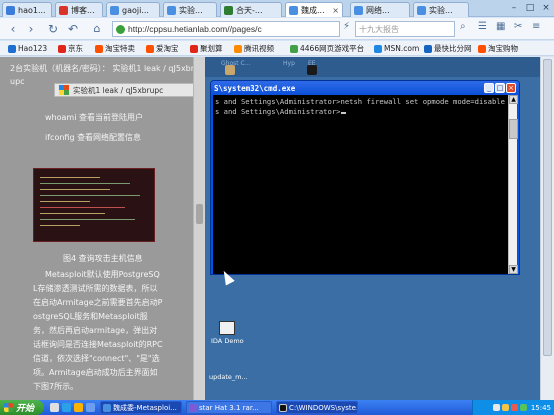 The height and width of the screenshot is (415, 554). Describe the element at coordinates (511, 88) in the screenshot. I see `cmd-close-icon: ×` at that location.